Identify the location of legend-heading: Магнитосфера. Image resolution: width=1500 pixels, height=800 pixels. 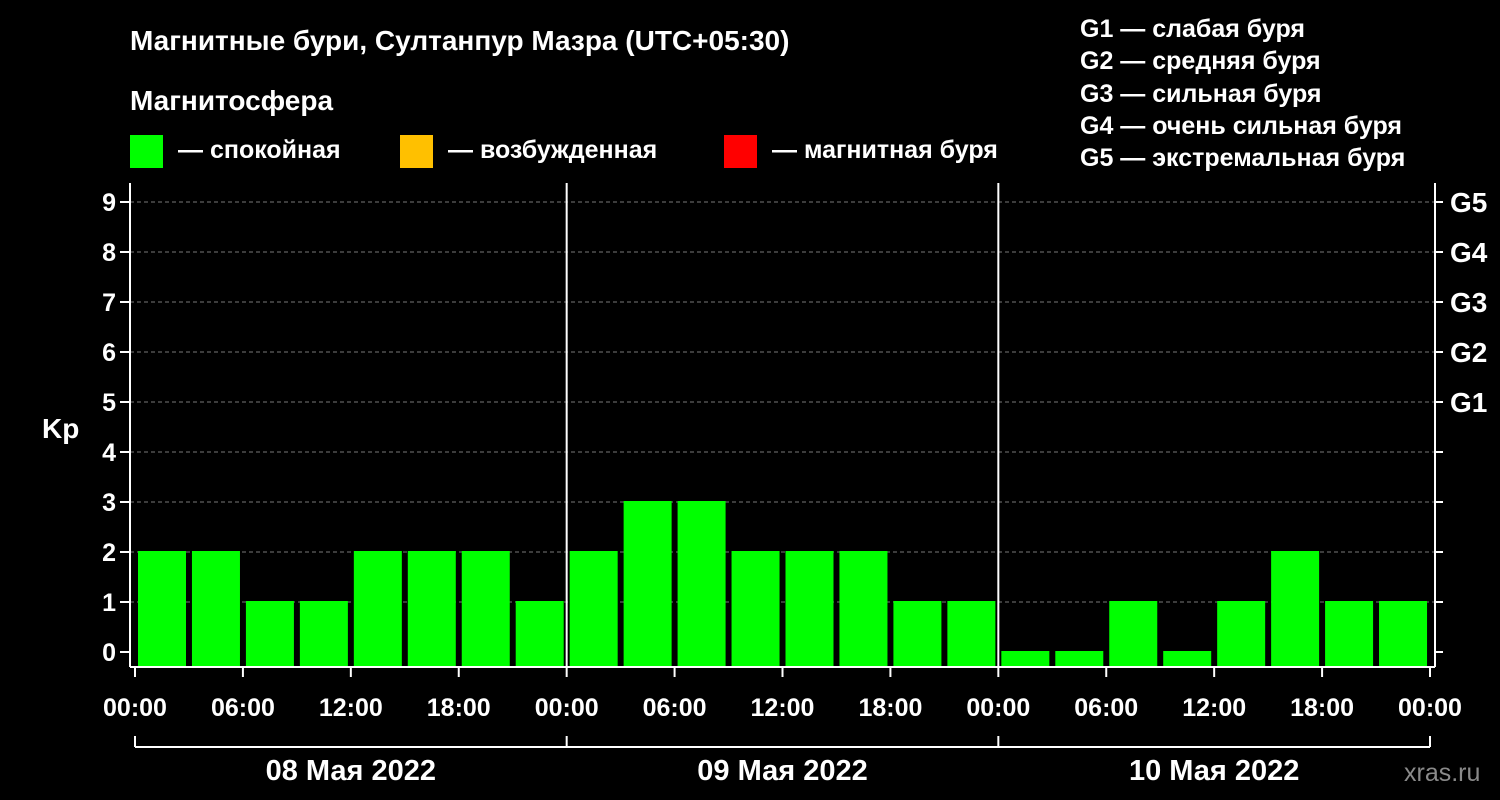
(231, 100).